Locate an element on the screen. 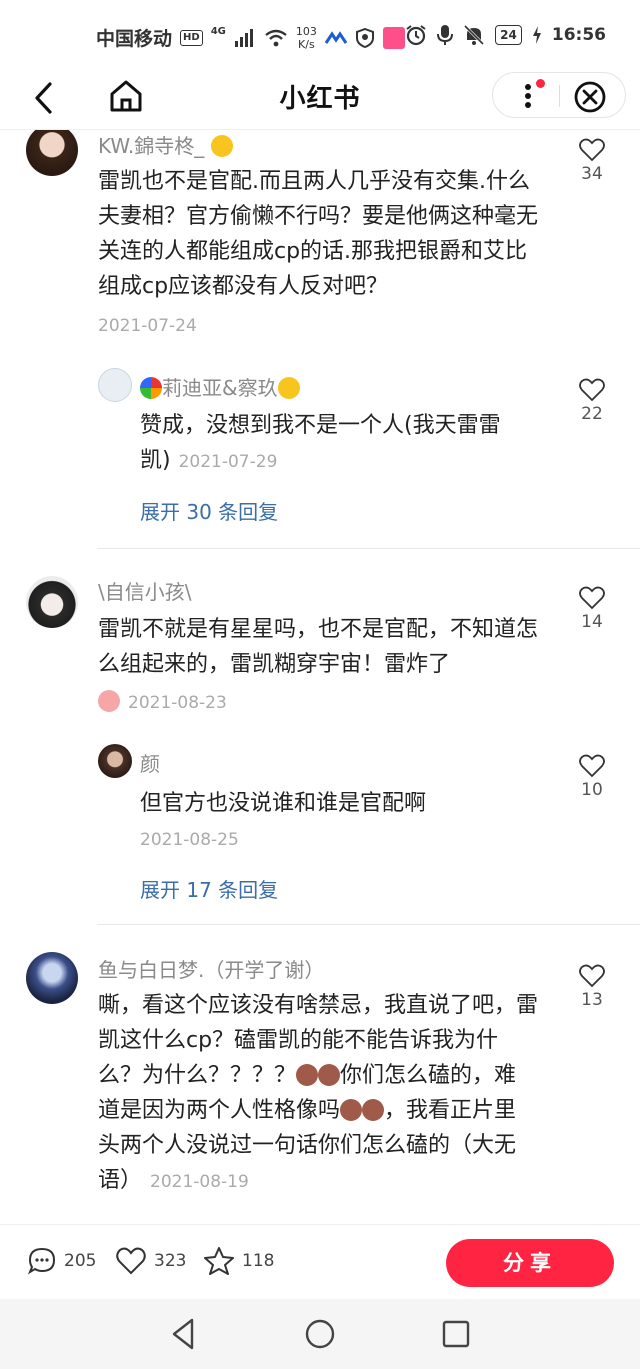 This screenshot has height=1369, width=640. system-nav-bar is located at coordinates (320, 1334).